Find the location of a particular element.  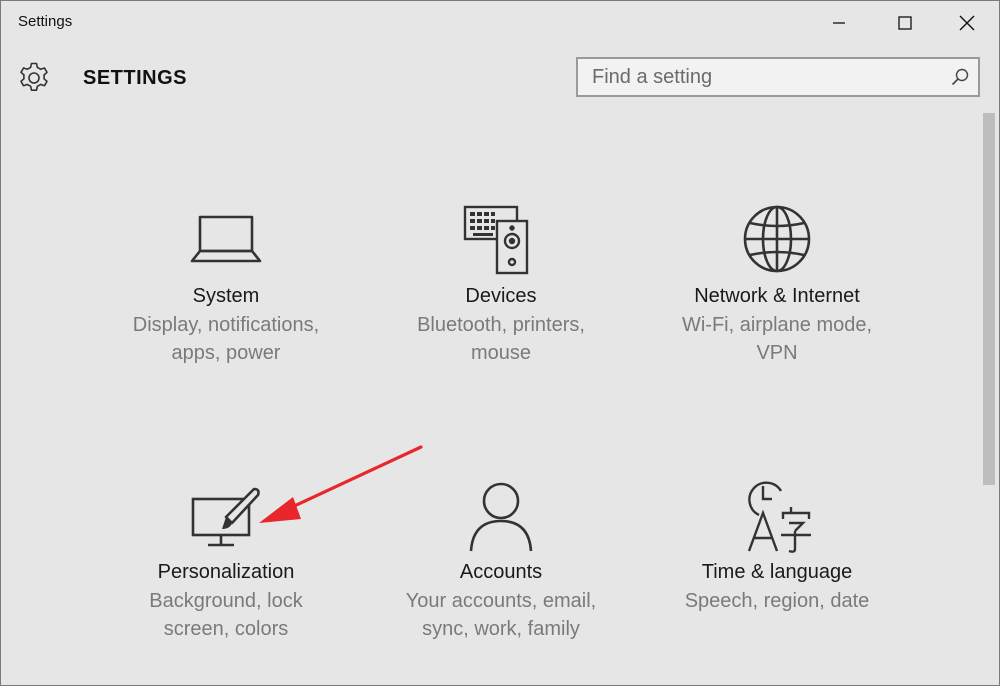

tile-devices: Devices Bluetooth, printers, mouse is located at coordinates (501, 291).